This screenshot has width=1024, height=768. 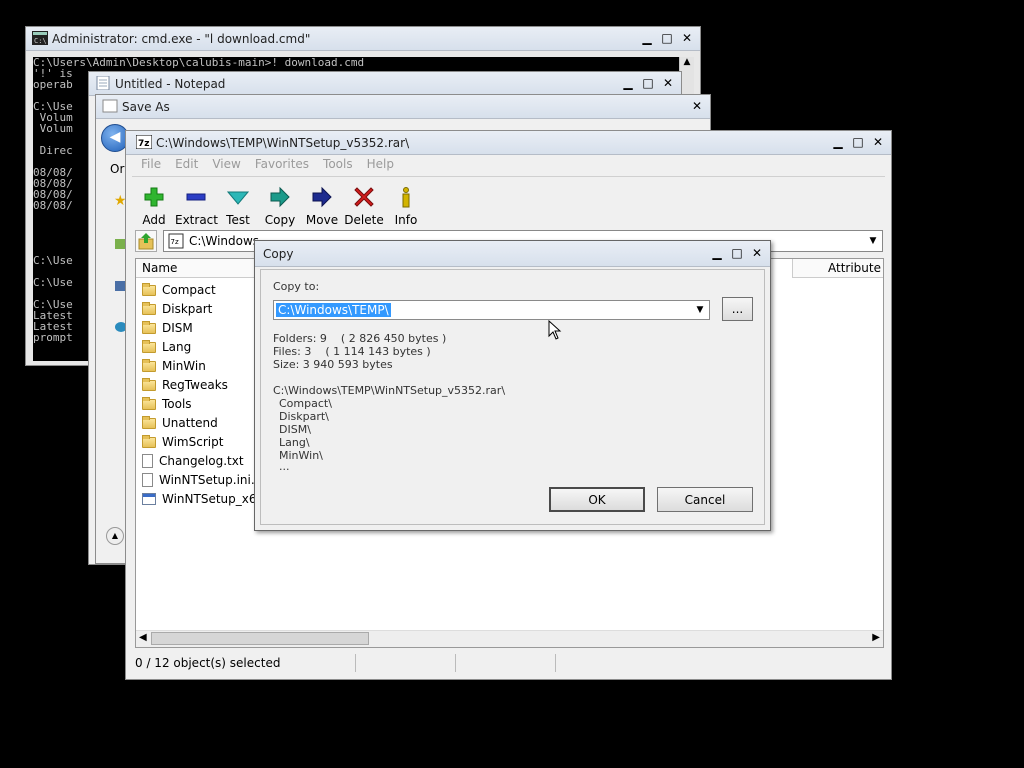 What do you see at coordinates (647, 38) in the screenshot?
I see `cmd-minimize-button: ▁` at bounding box center [647, 38].